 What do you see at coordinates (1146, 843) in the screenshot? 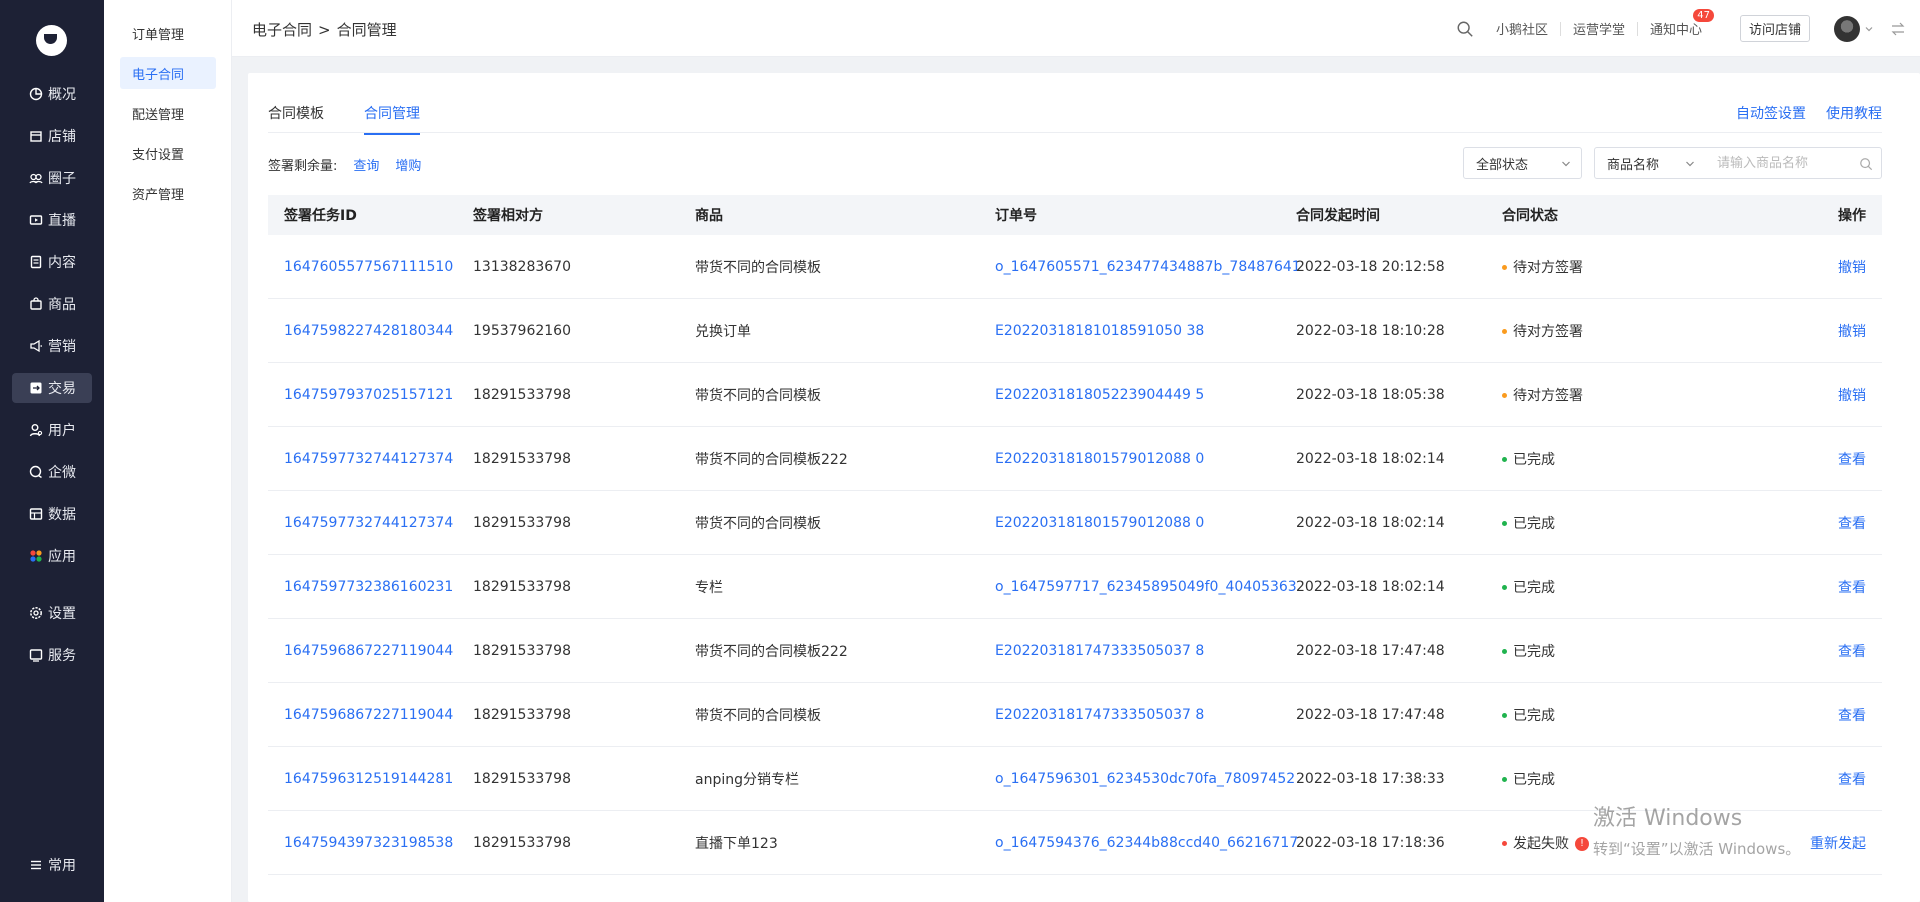
I see `order-number-link: o_1647594376_62344b88ccd40_66216717` at bounding box center [1146, 843].